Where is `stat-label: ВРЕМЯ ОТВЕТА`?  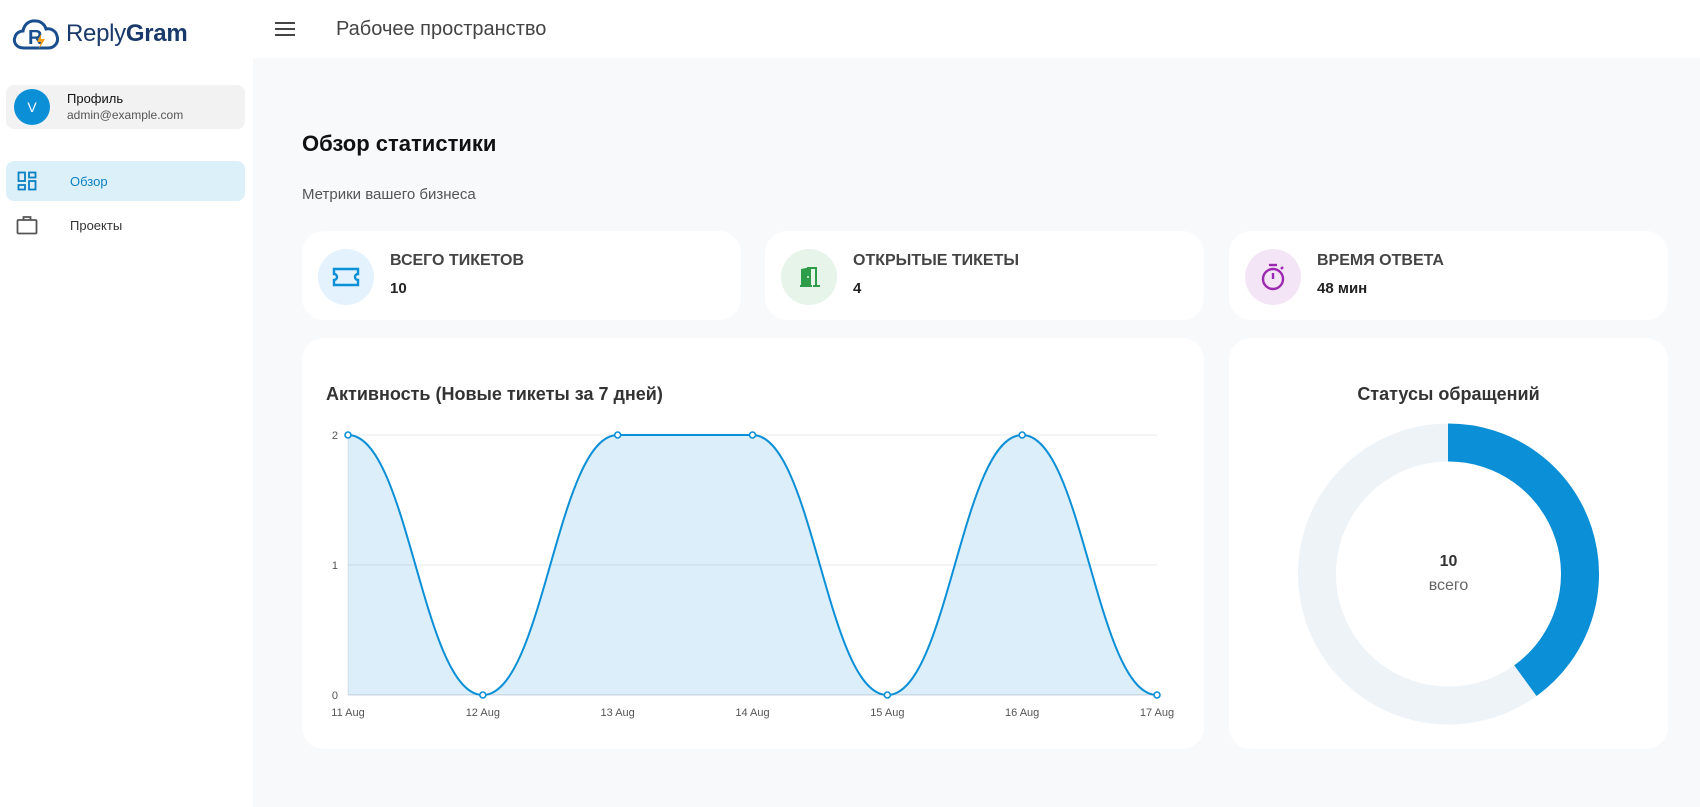 stat-label: ВРЕМЯ ОТВЕТА is located at coordinates (1380, 260).